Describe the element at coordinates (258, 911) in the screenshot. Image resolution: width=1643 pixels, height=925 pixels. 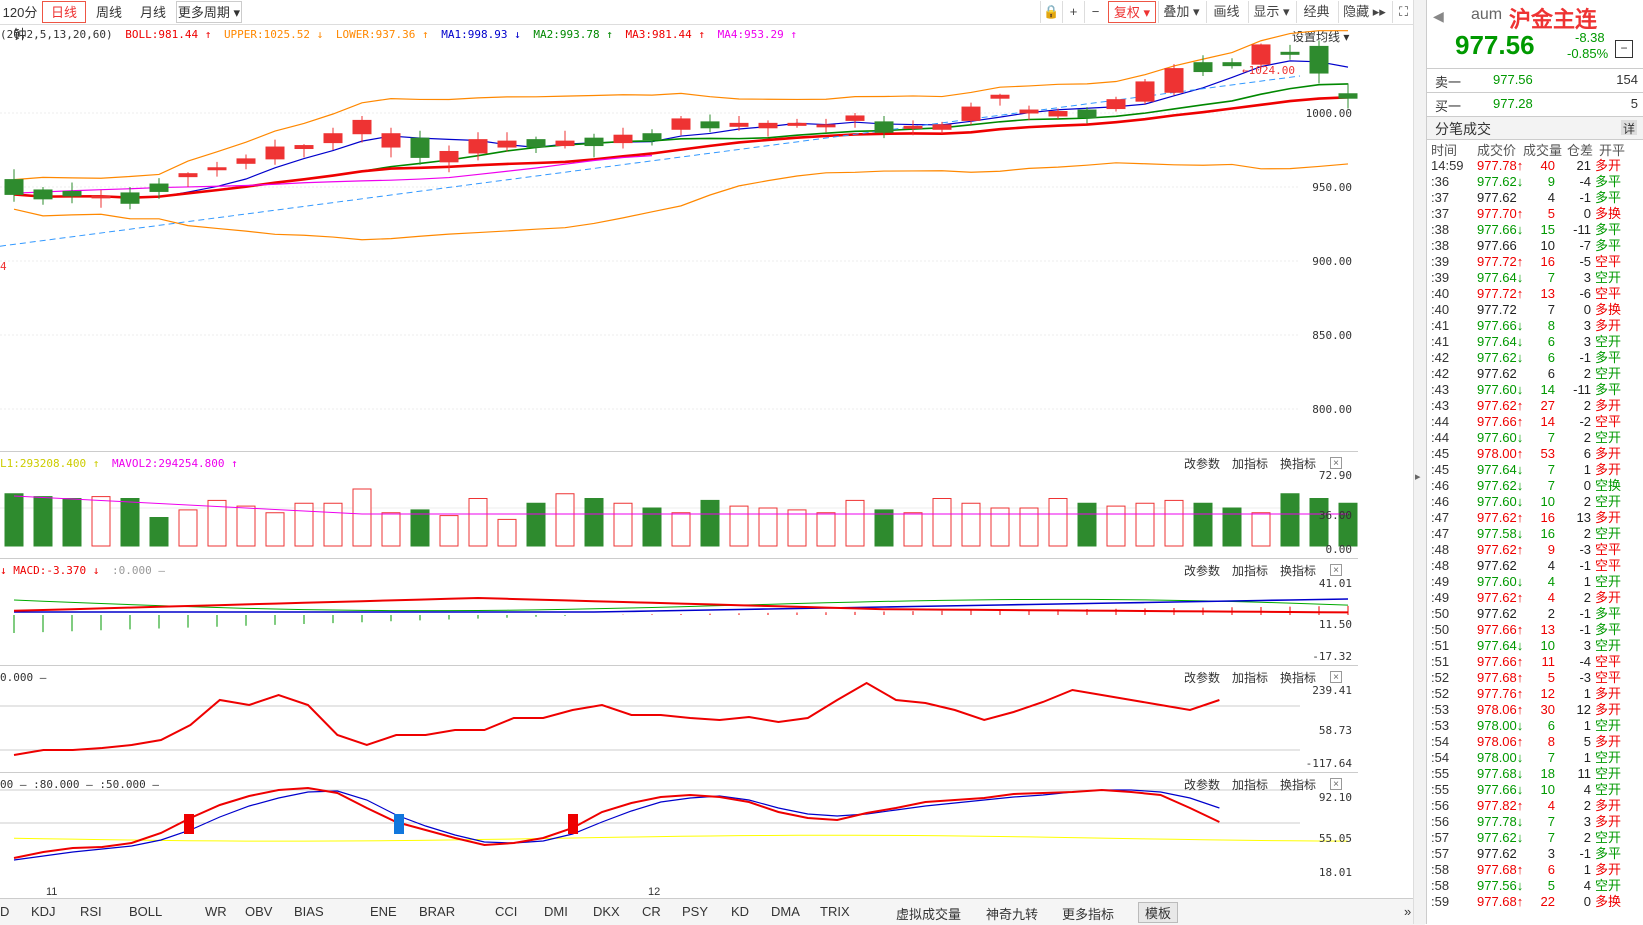
I see `indicator-tab: OBV` at that location.